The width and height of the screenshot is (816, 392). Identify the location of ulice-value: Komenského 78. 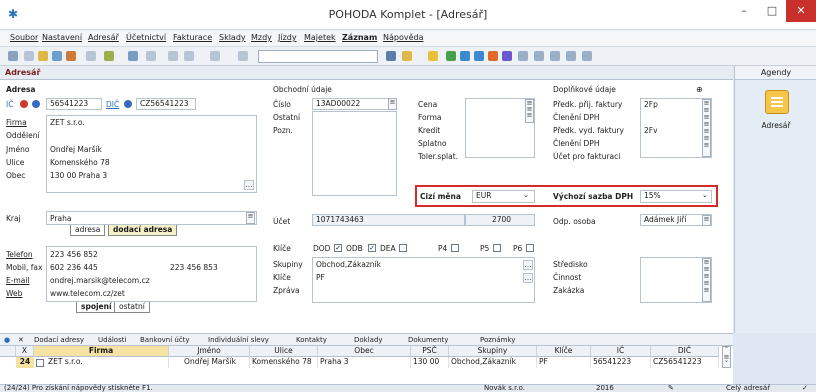
(80, 162).